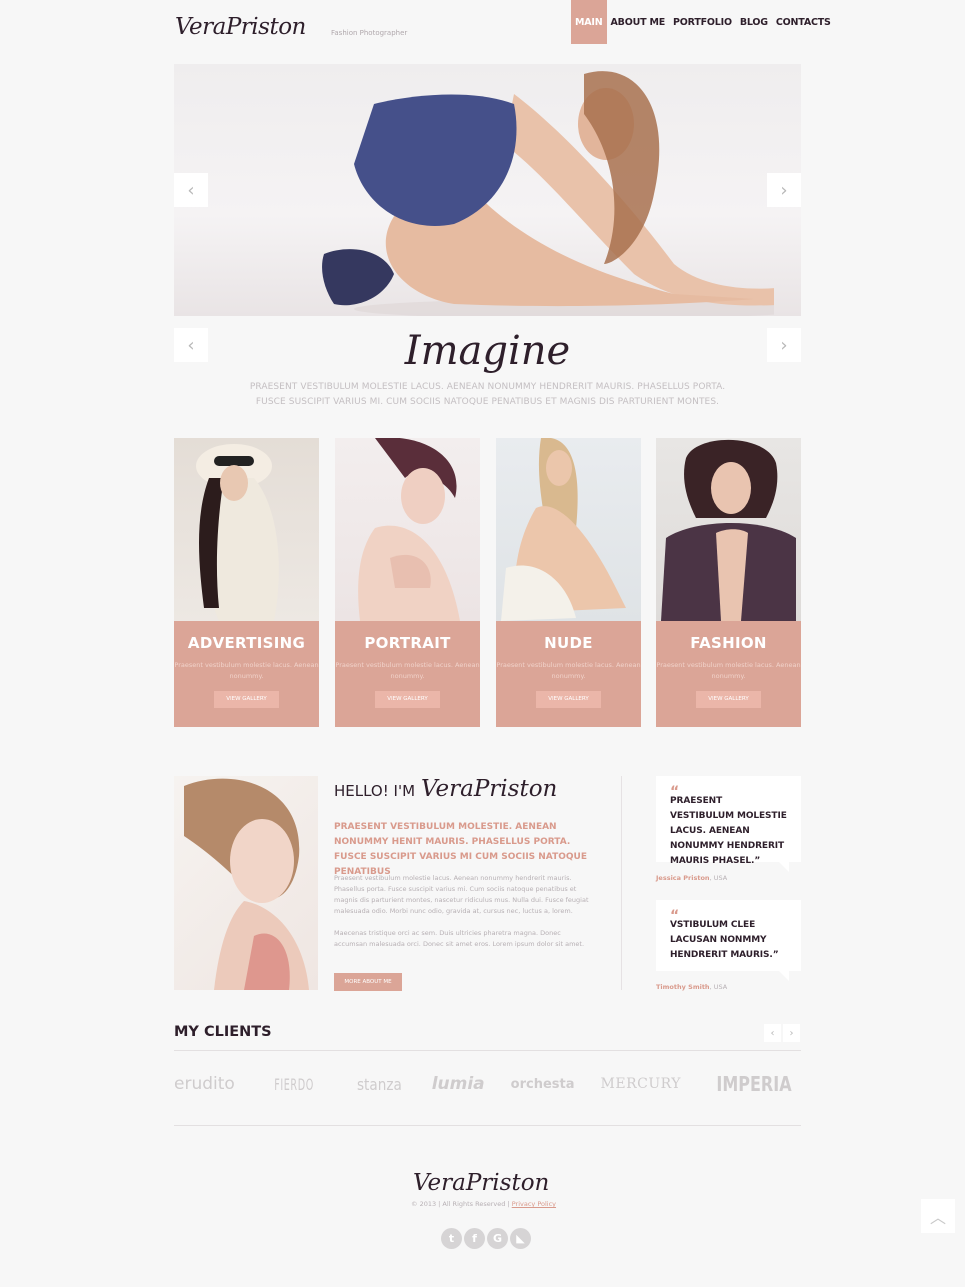  I want to click on facebook-icon: f, so click(474, 1238).